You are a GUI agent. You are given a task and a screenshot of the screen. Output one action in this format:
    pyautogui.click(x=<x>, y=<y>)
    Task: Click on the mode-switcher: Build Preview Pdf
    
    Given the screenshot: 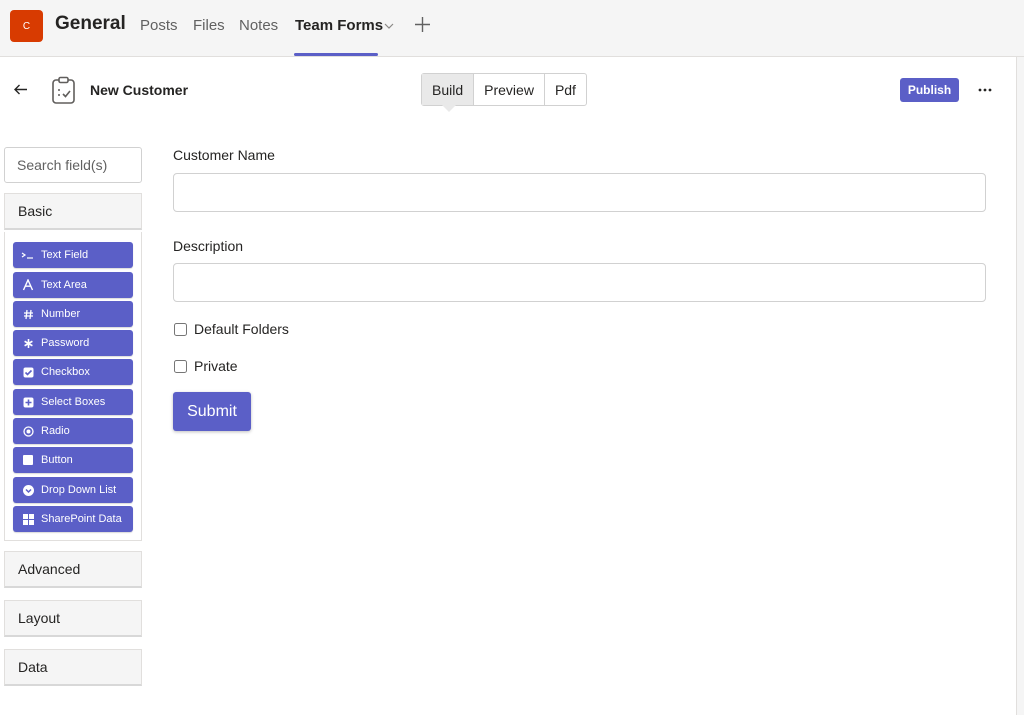 What is the action you would take?
    pyautogui.click(x=504, y=89)
    